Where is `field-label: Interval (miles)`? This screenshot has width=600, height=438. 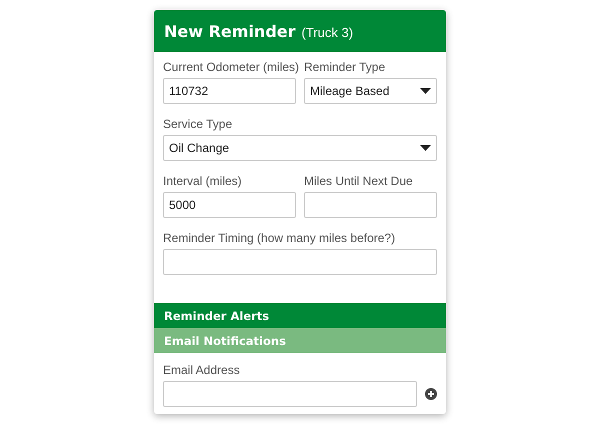
field-label: Interval (miles) is located at coordinates (203, 181).